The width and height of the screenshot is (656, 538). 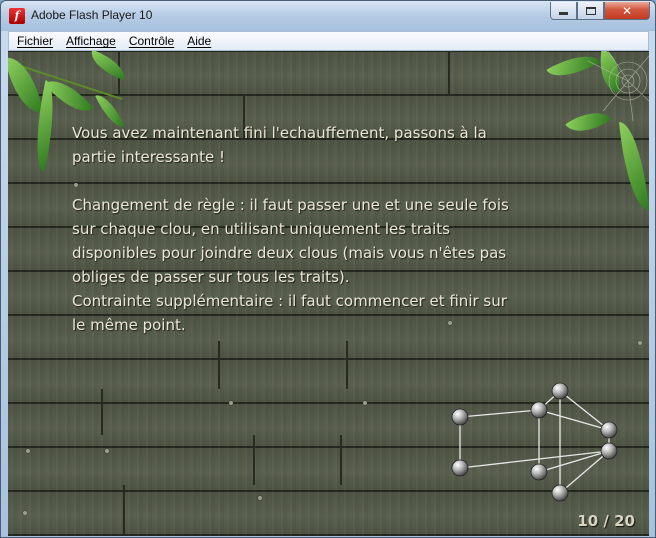 I want to click on maximize-icon, so click(x=590, y=10).